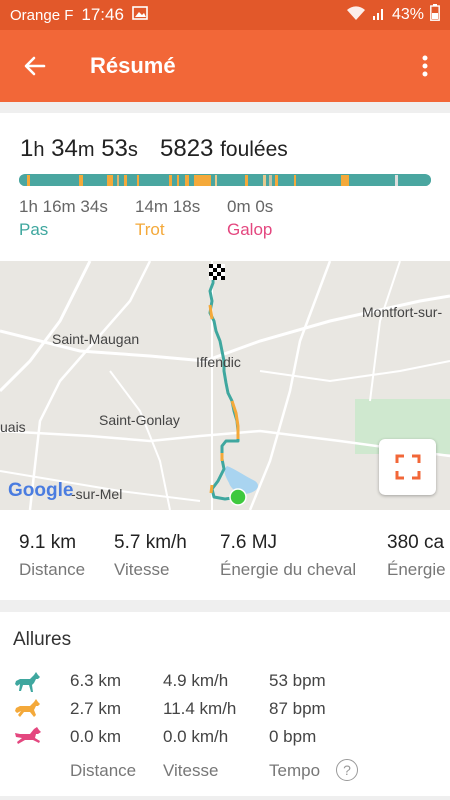  I want to click on more-options-button, so click(425, 66).